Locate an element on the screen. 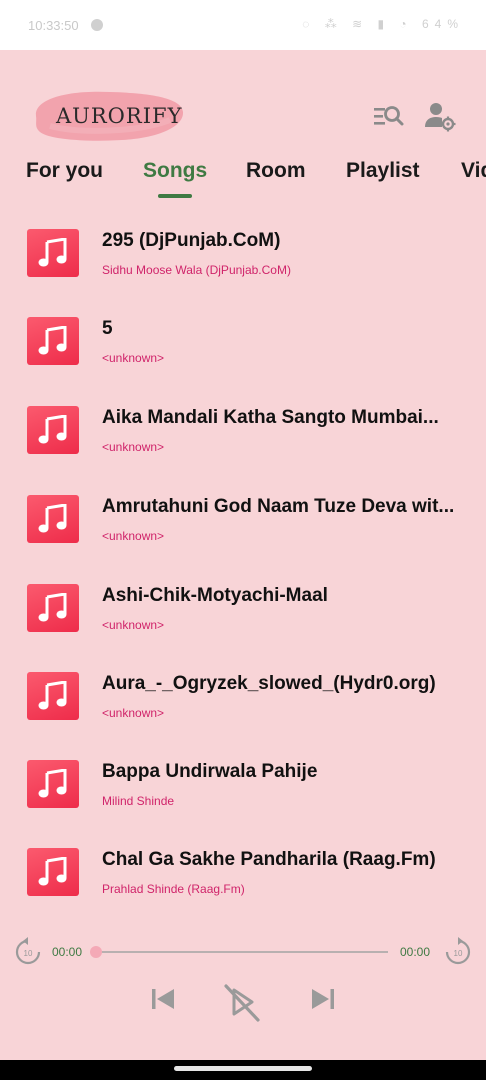 The width and height of the screenshot is (486, 1080). song-row: Ashi-Chik-Motyachi-Maal <unknown> is located at coordinates (243, 624).